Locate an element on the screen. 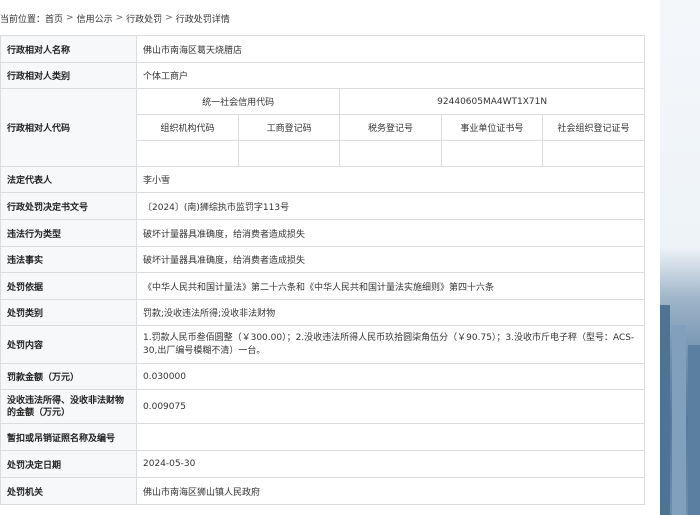  violation-type-label: 违法行为类型 is located at coordinates (68, 233).